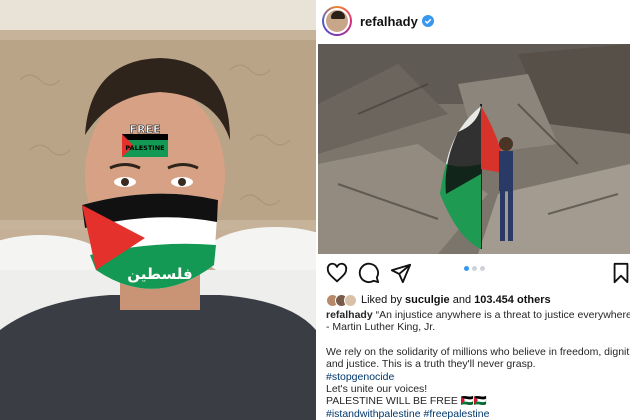  I want to click on carousel-indicator, so click(474, 268).